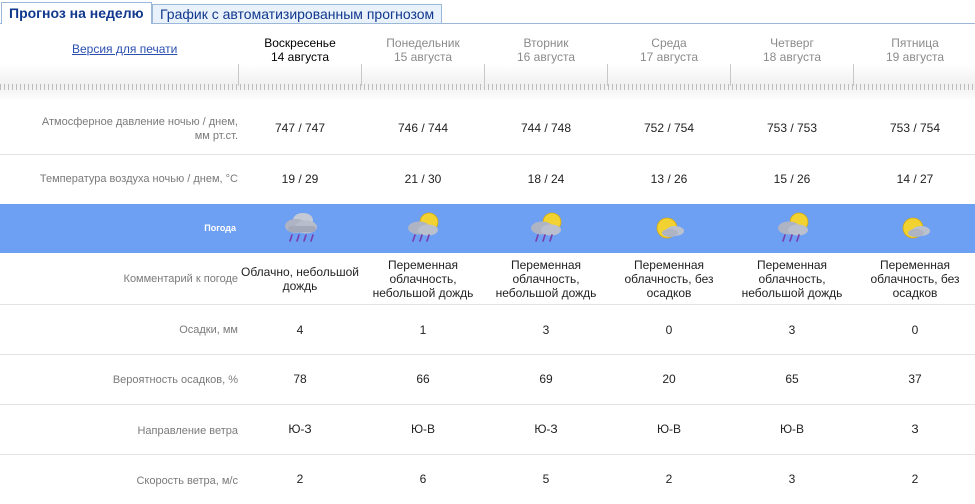  I want to click on probability-value: 69, so click(546, 379).